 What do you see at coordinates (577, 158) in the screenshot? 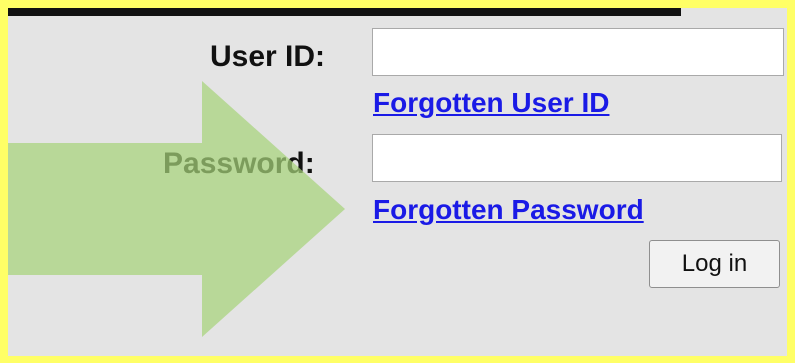
I see `password-input` at bounding box center [577, 158].